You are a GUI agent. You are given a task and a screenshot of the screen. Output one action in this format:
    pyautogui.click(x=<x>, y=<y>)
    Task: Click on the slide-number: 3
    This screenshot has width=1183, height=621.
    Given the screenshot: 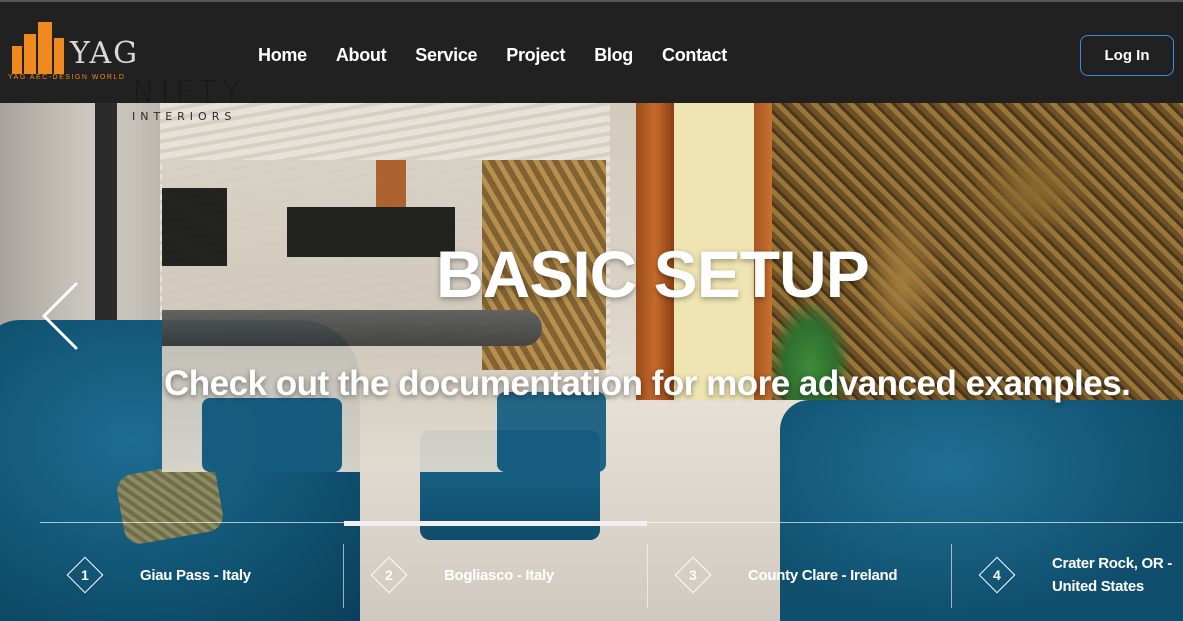 What is the action you would take?
    pyautogui.click(x=693, y=574)
    